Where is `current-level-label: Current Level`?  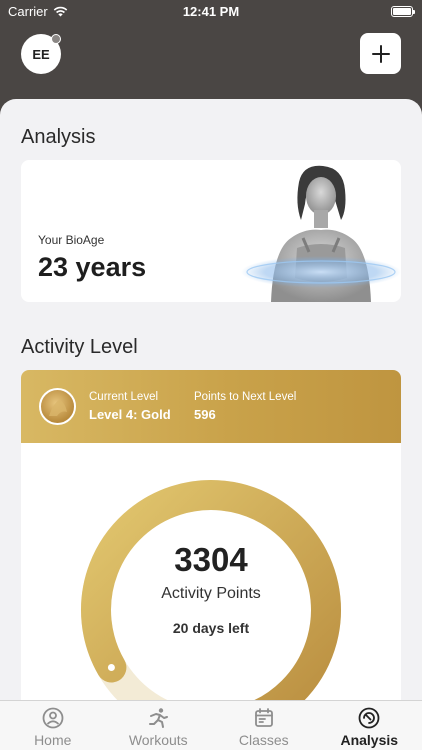
current-level-label: Current Level is located at coordinates (124, 397).